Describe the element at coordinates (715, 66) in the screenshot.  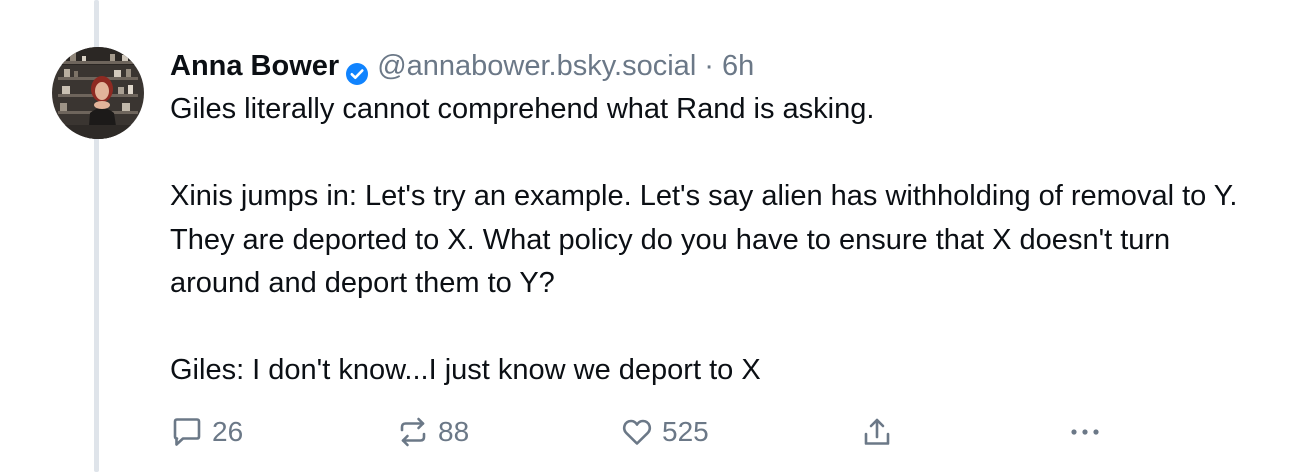
I see `post-header: Anna Bower @annabower.bsky.social · 6h` at that location.